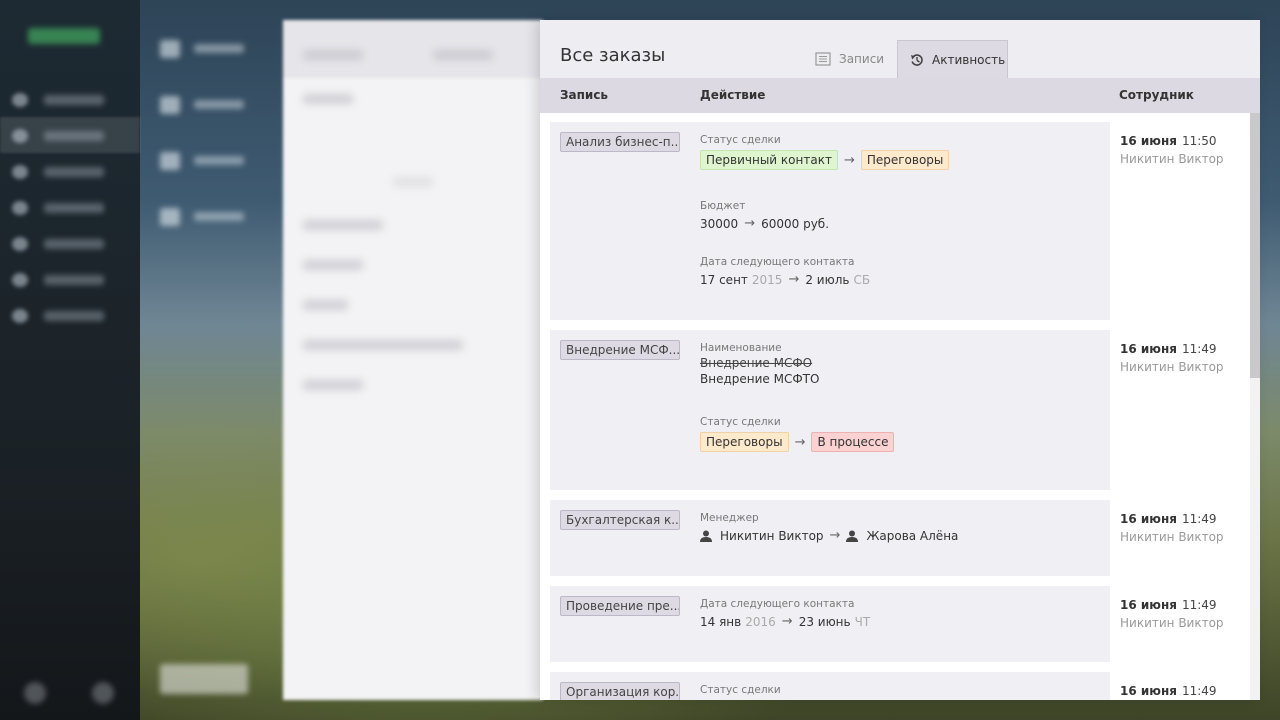 The height and width of the screenshot is (720, 1280). What do you see at coordinates (1156, 95) in the screenshot?
I see `column-header-employee: Сотрудник` at bounding box center [1156, 95].